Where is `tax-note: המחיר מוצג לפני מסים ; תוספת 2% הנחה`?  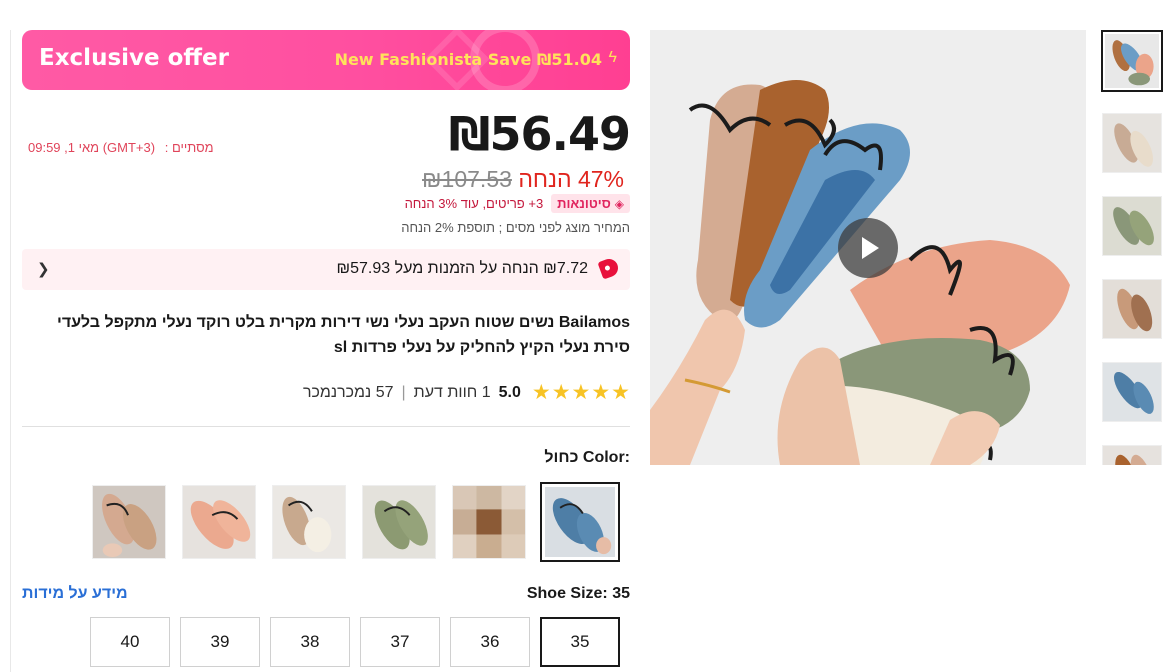 tax-note: המחיר מוצג לפני מסים ; תוספת 2% הנחה is located at coordinates (515, 227).